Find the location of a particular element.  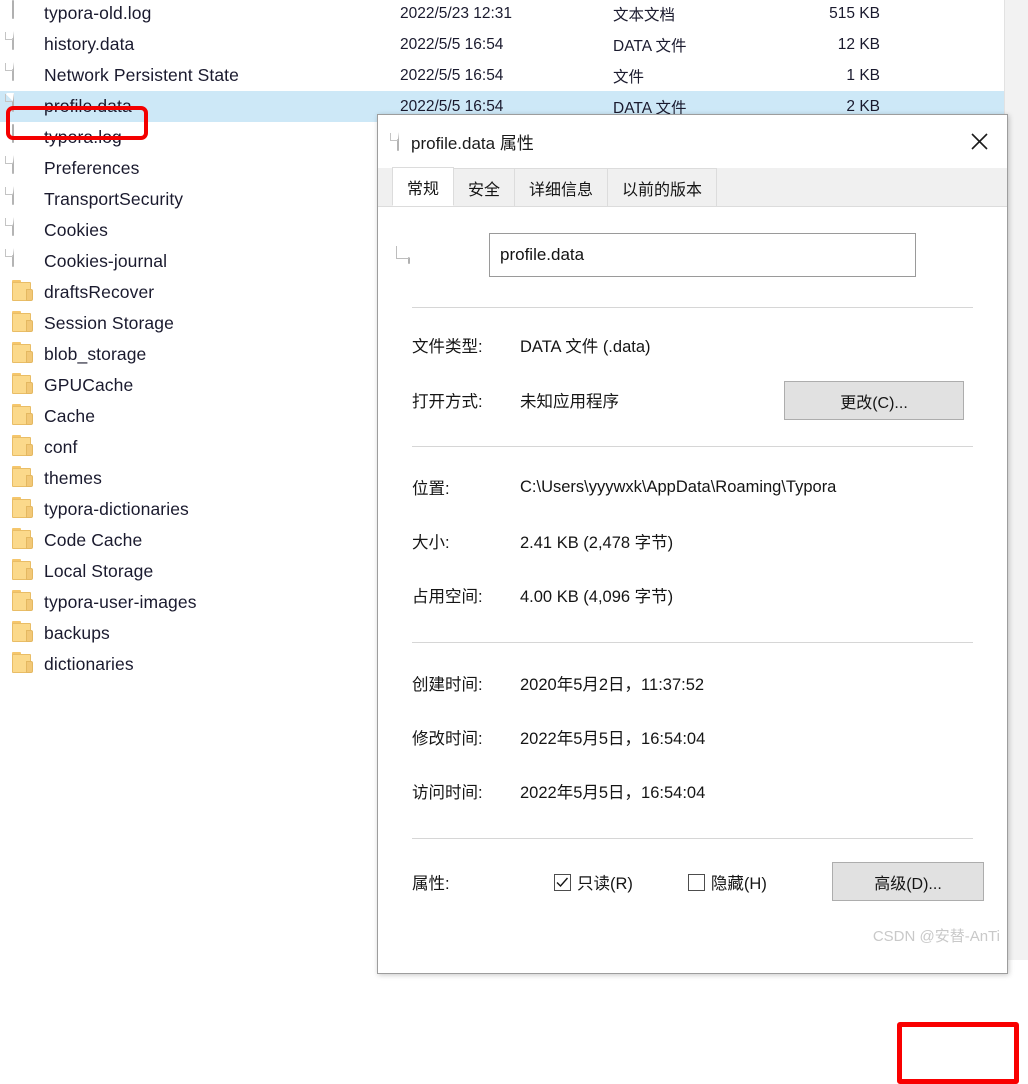

hidden-label: 隐藏(H) is located at coordinates (738, 884).